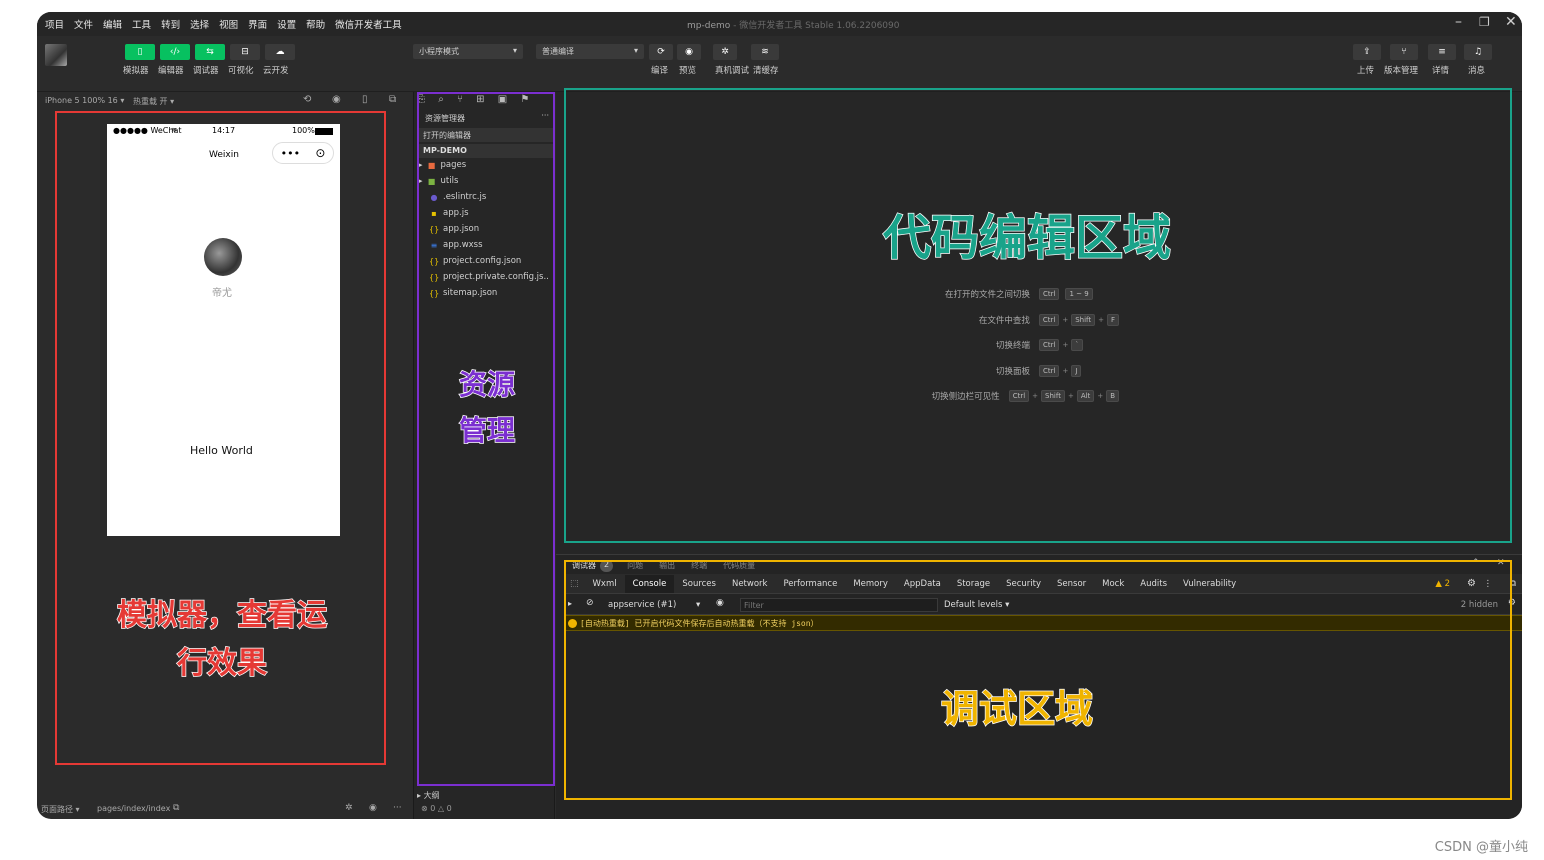  What do you see at coordinates (60, 809) in the screenshot?
I see `page-path-select: 页面路径 ▾` at bounding box center [60, 809].